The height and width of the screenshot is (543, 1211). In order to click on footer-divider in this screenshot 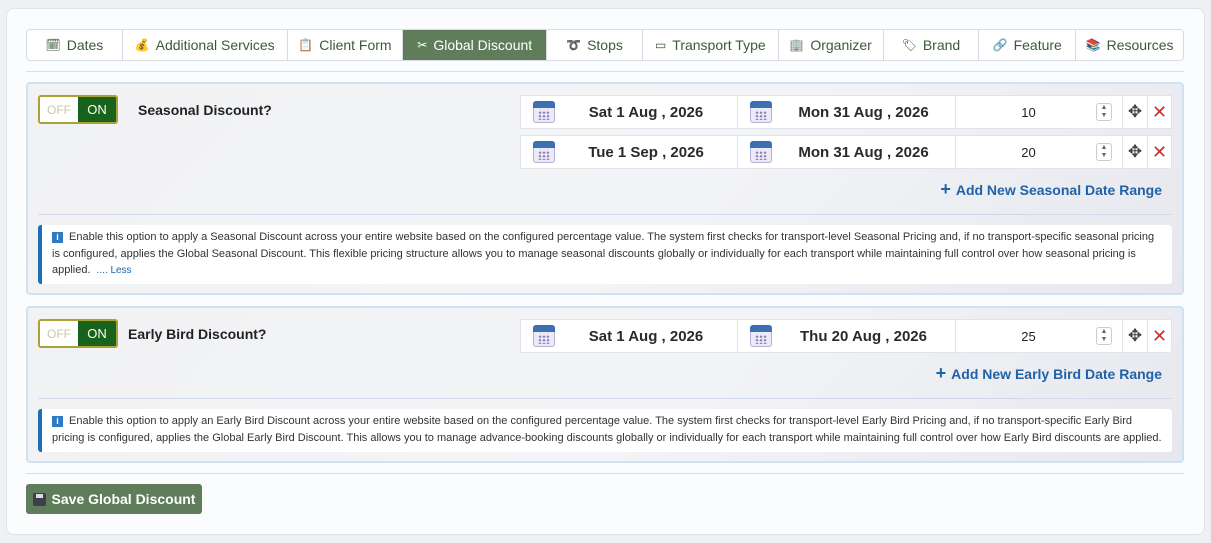, I will do `click(605, 473)`.